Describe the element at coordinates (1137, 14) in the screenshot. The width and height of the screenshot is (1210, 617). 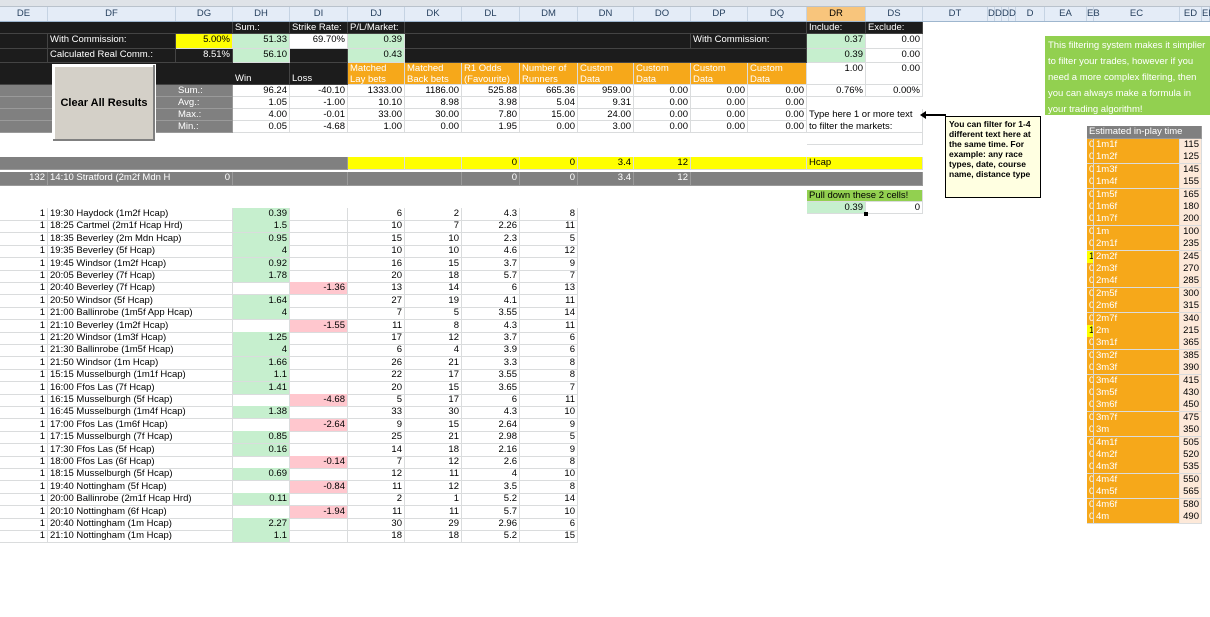
I see `column-header-ec: EC` at that location.